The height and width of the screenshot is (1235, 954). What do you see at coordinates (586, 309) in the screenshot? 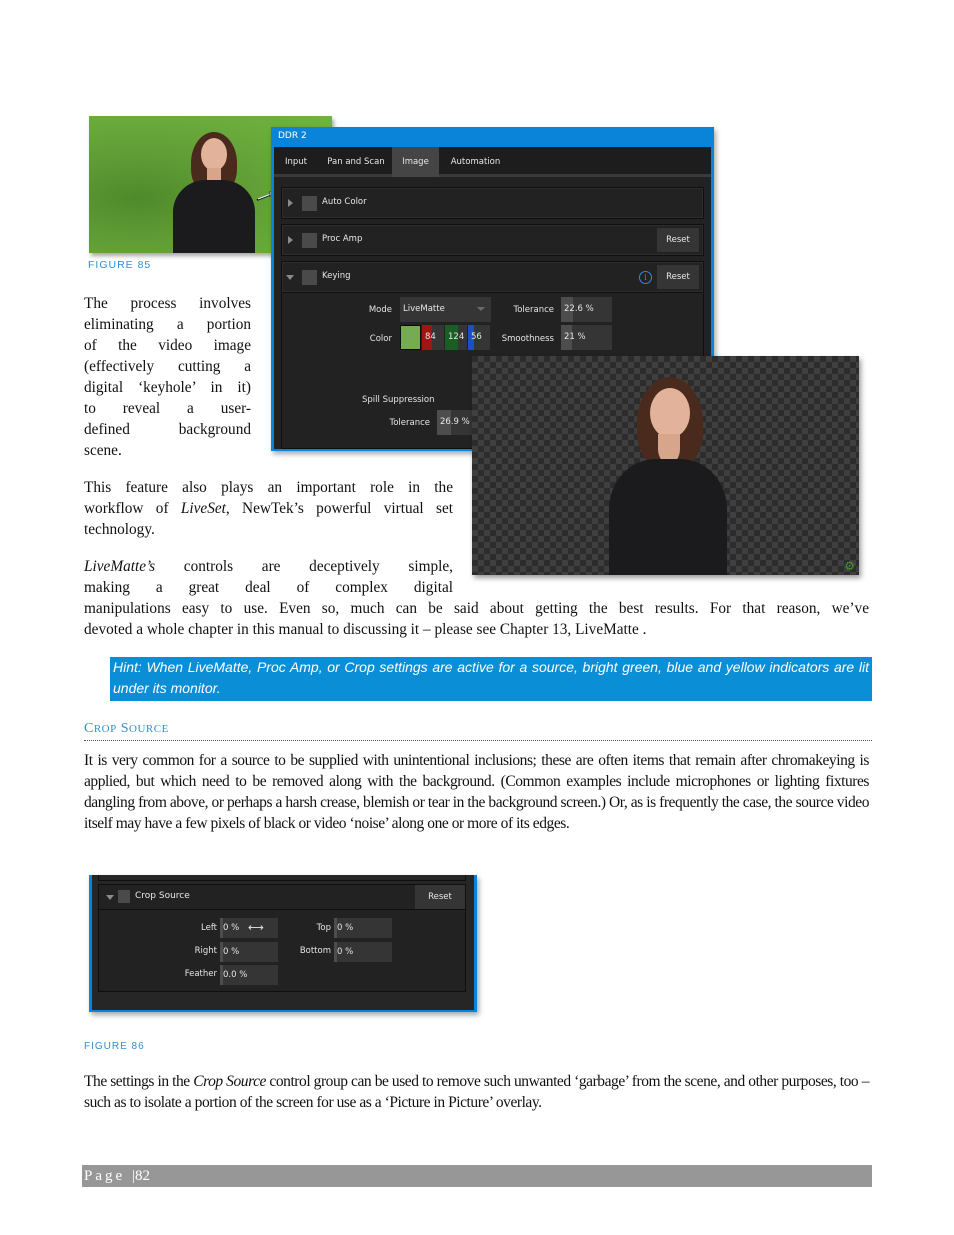
I see `tolerance-slider: 22.6 %` at bounding box center [586, 309].